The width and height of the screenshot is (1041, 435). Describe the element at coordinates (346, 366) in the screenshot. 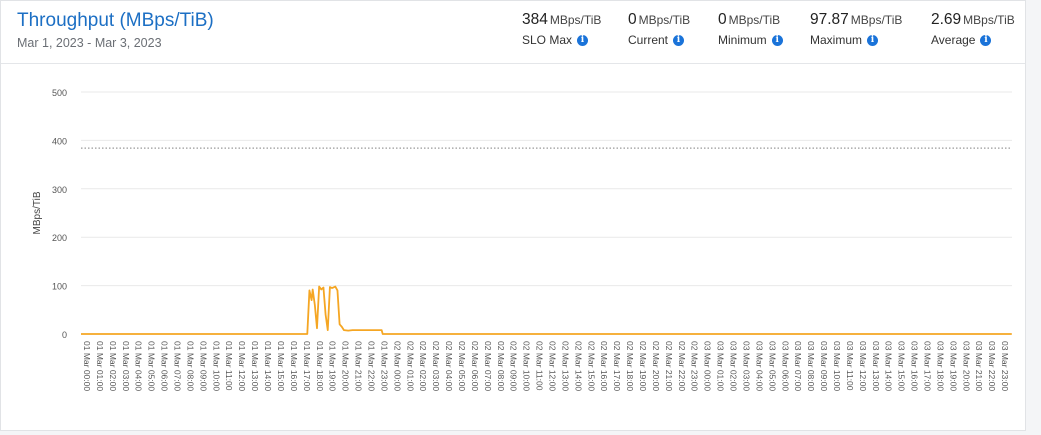

I see `x-tick-label: 01 Mar 20:00` at that location.